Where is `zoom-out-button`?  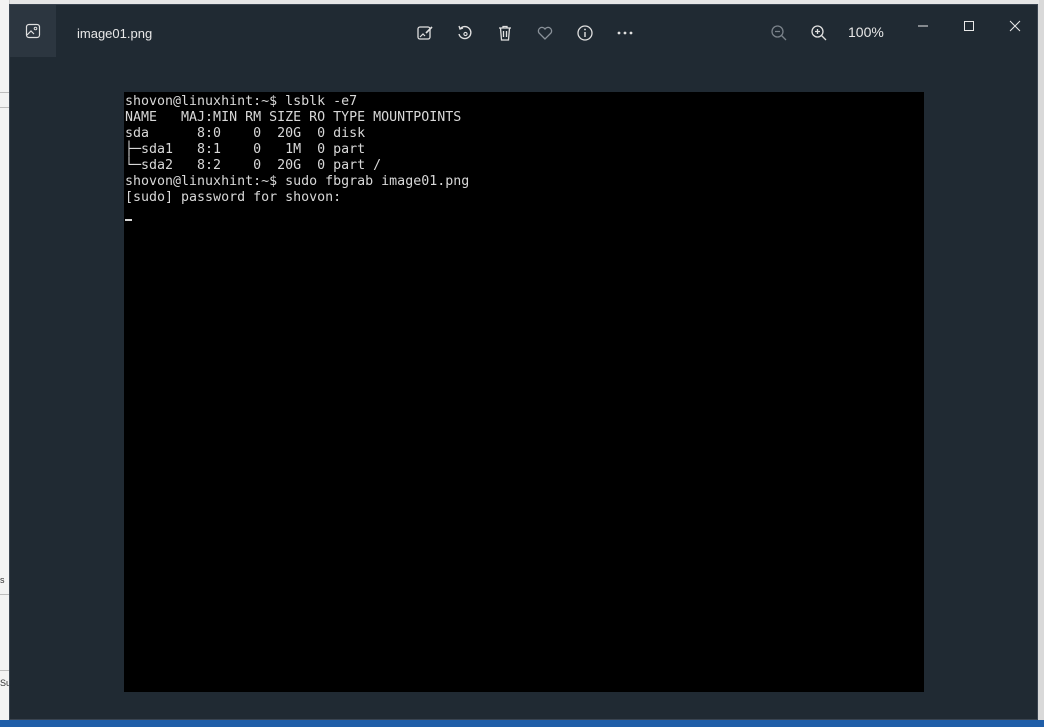
zoom-out-button is located at coordinates (779, 33).